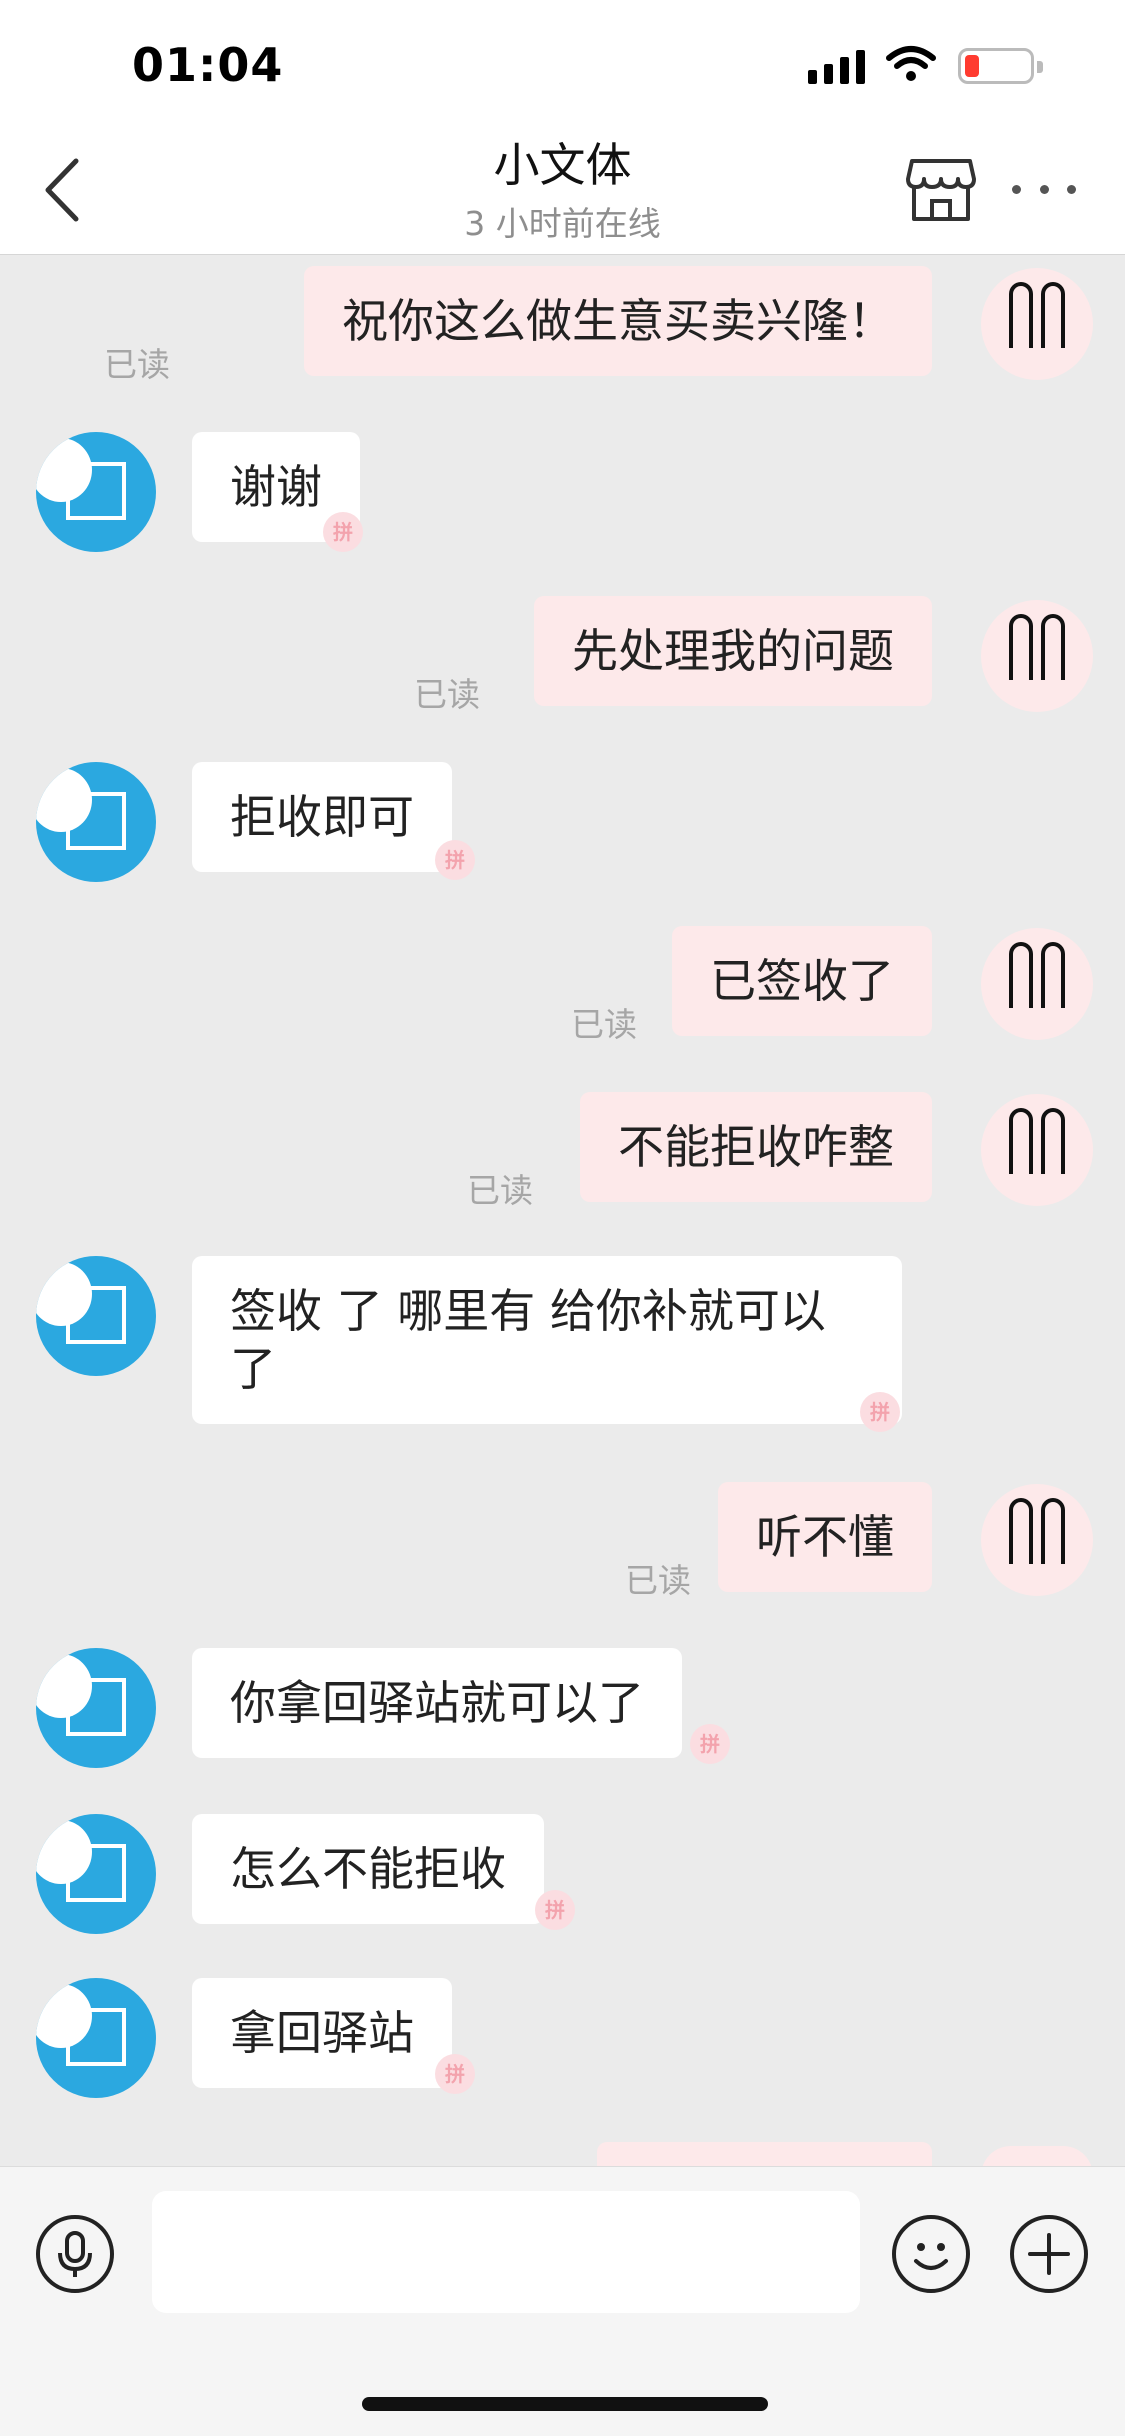 The image size is (1125, 2436). Describe the element at coordinates (562, 492) in the screenshot. I see `message-incoming: 谢谢 拼` at that location.